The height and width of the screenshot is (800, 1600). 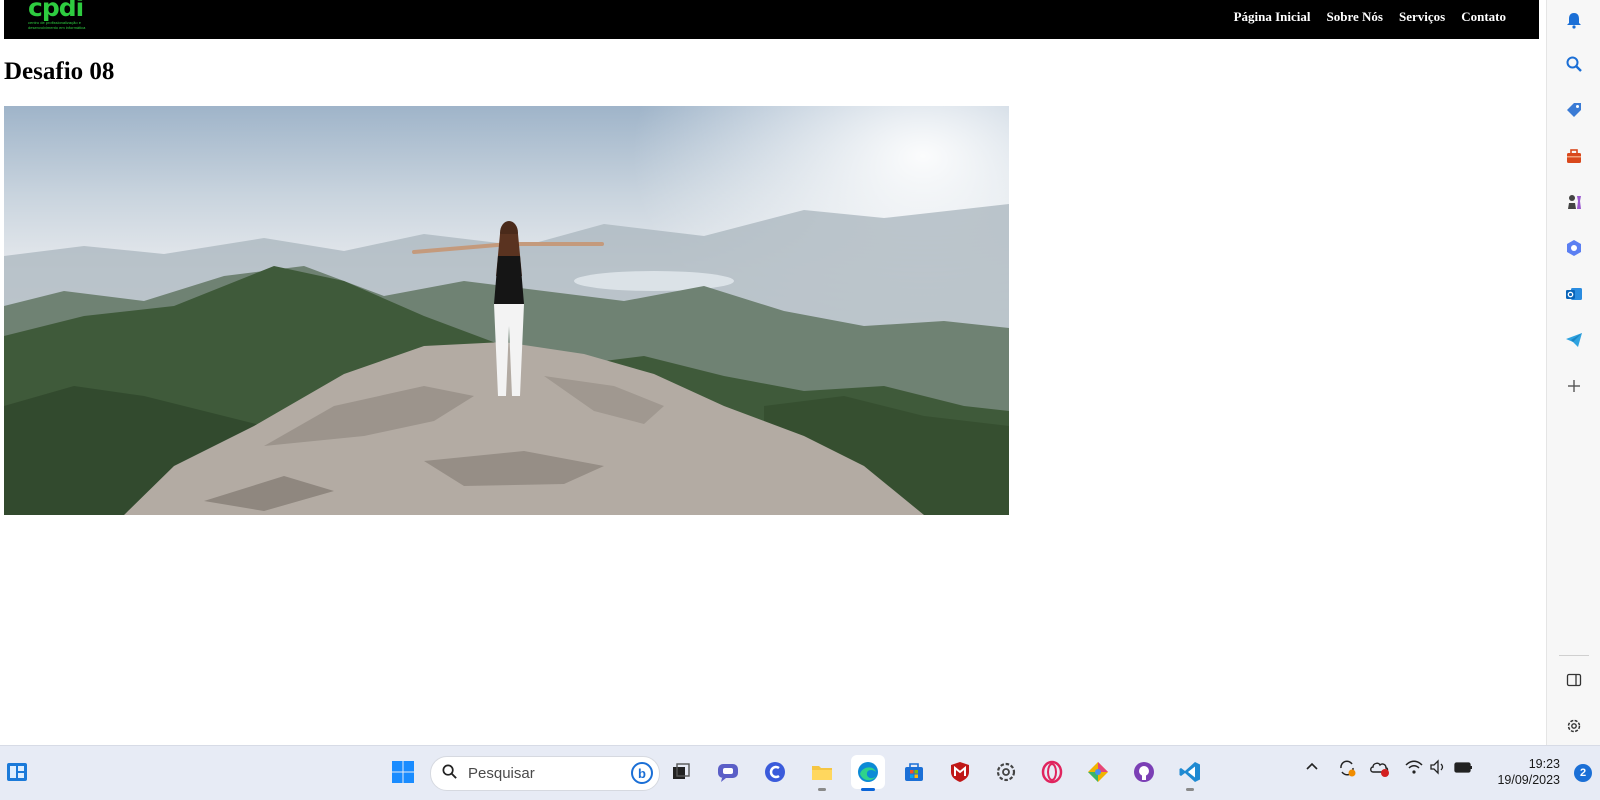 What do you see at coordinates (914, 772) in the screenshot?
I see `microsoft-store-icon` at bounding box center [914, 772].